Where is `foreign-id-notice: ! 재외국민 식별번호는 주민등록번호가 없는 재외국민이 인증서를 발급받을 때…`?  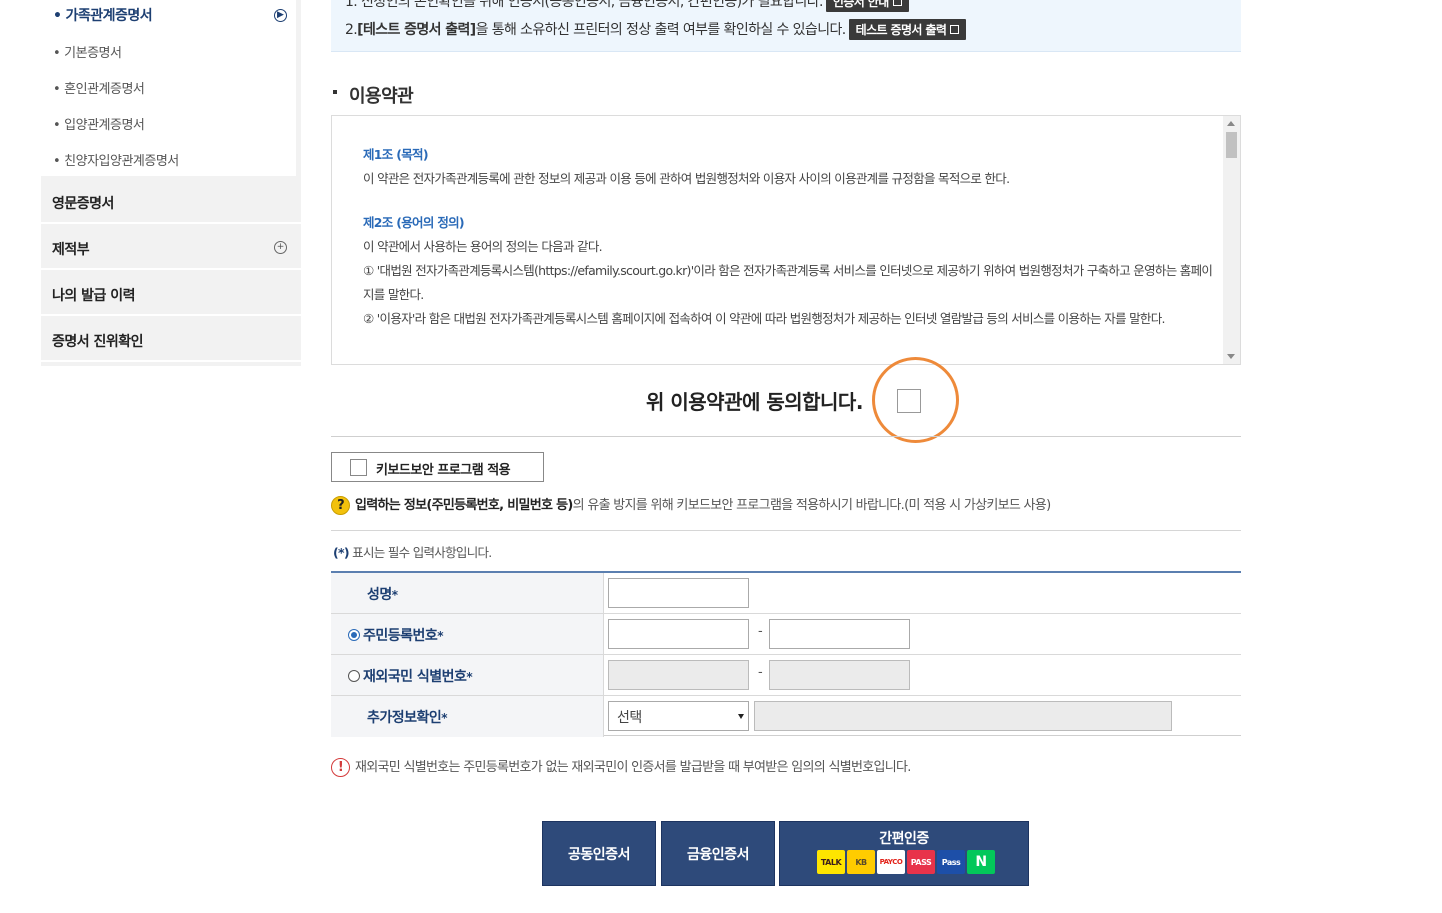 foreign-id-notice: ! 재외국민 식별번호는 주민등록번호가 없는 재외국민이 인증서를 발급받을 때… is located at coordinates (621, 766).